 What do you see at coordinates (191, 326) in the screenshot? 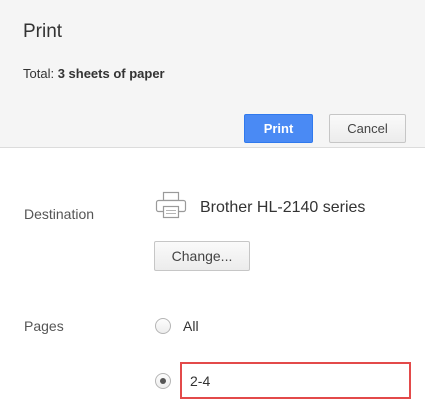
I see `pages-all-label: All` at bounding box center [191, 326].